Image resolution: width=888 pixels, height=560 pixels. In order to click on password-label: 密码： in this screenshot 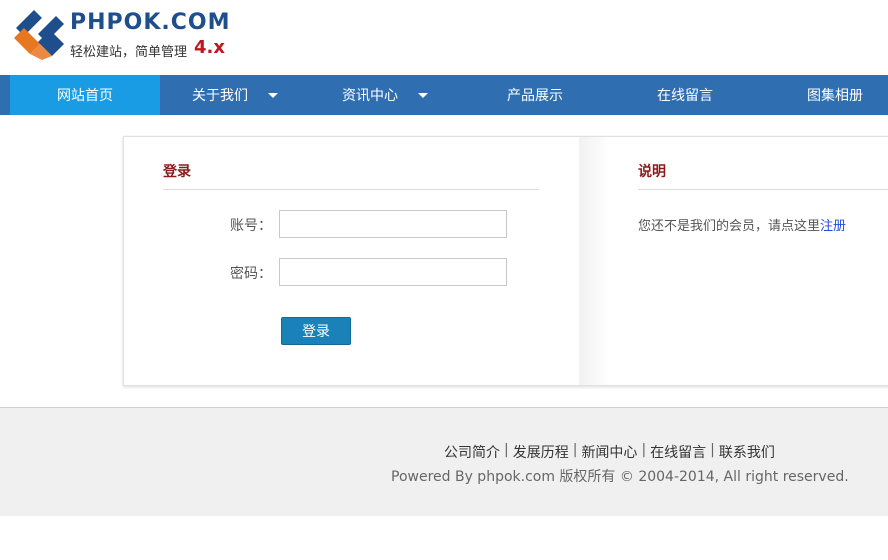, I will do `click(251, 274)`.